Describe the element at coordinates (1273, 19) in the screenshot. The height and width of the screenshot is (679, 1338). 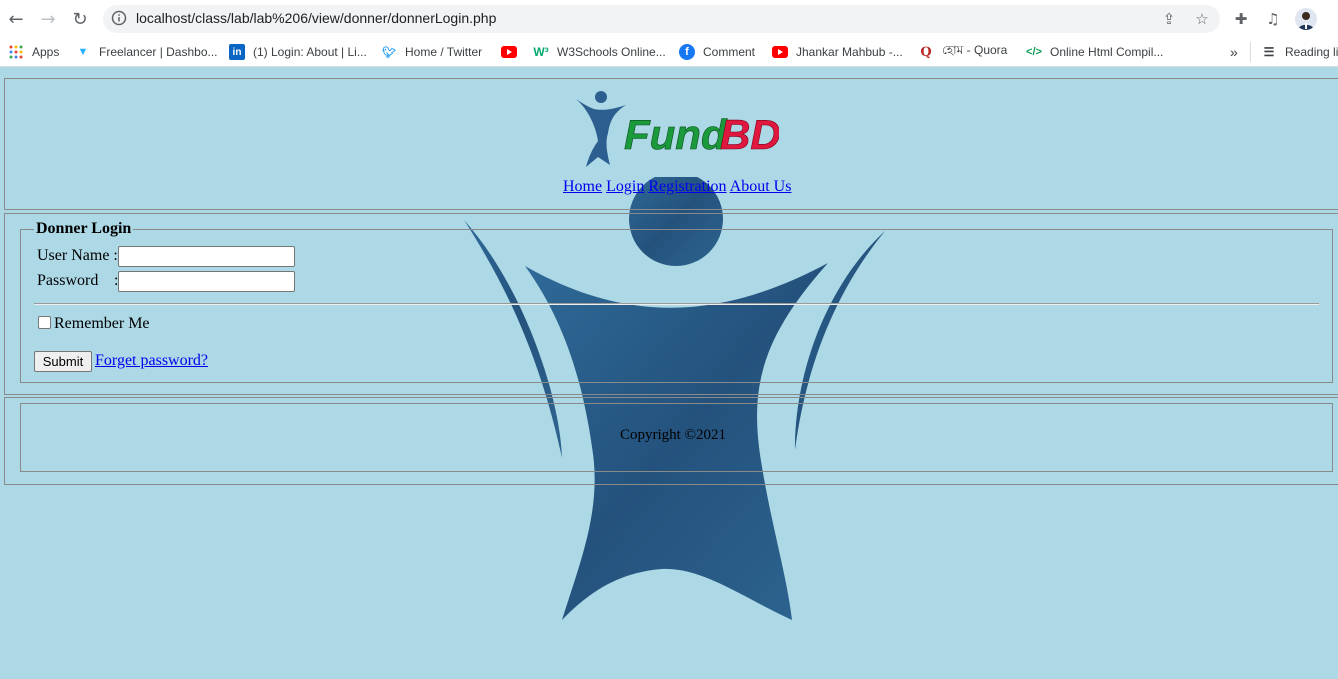
I see `media-control-icon: ♫` at that location.